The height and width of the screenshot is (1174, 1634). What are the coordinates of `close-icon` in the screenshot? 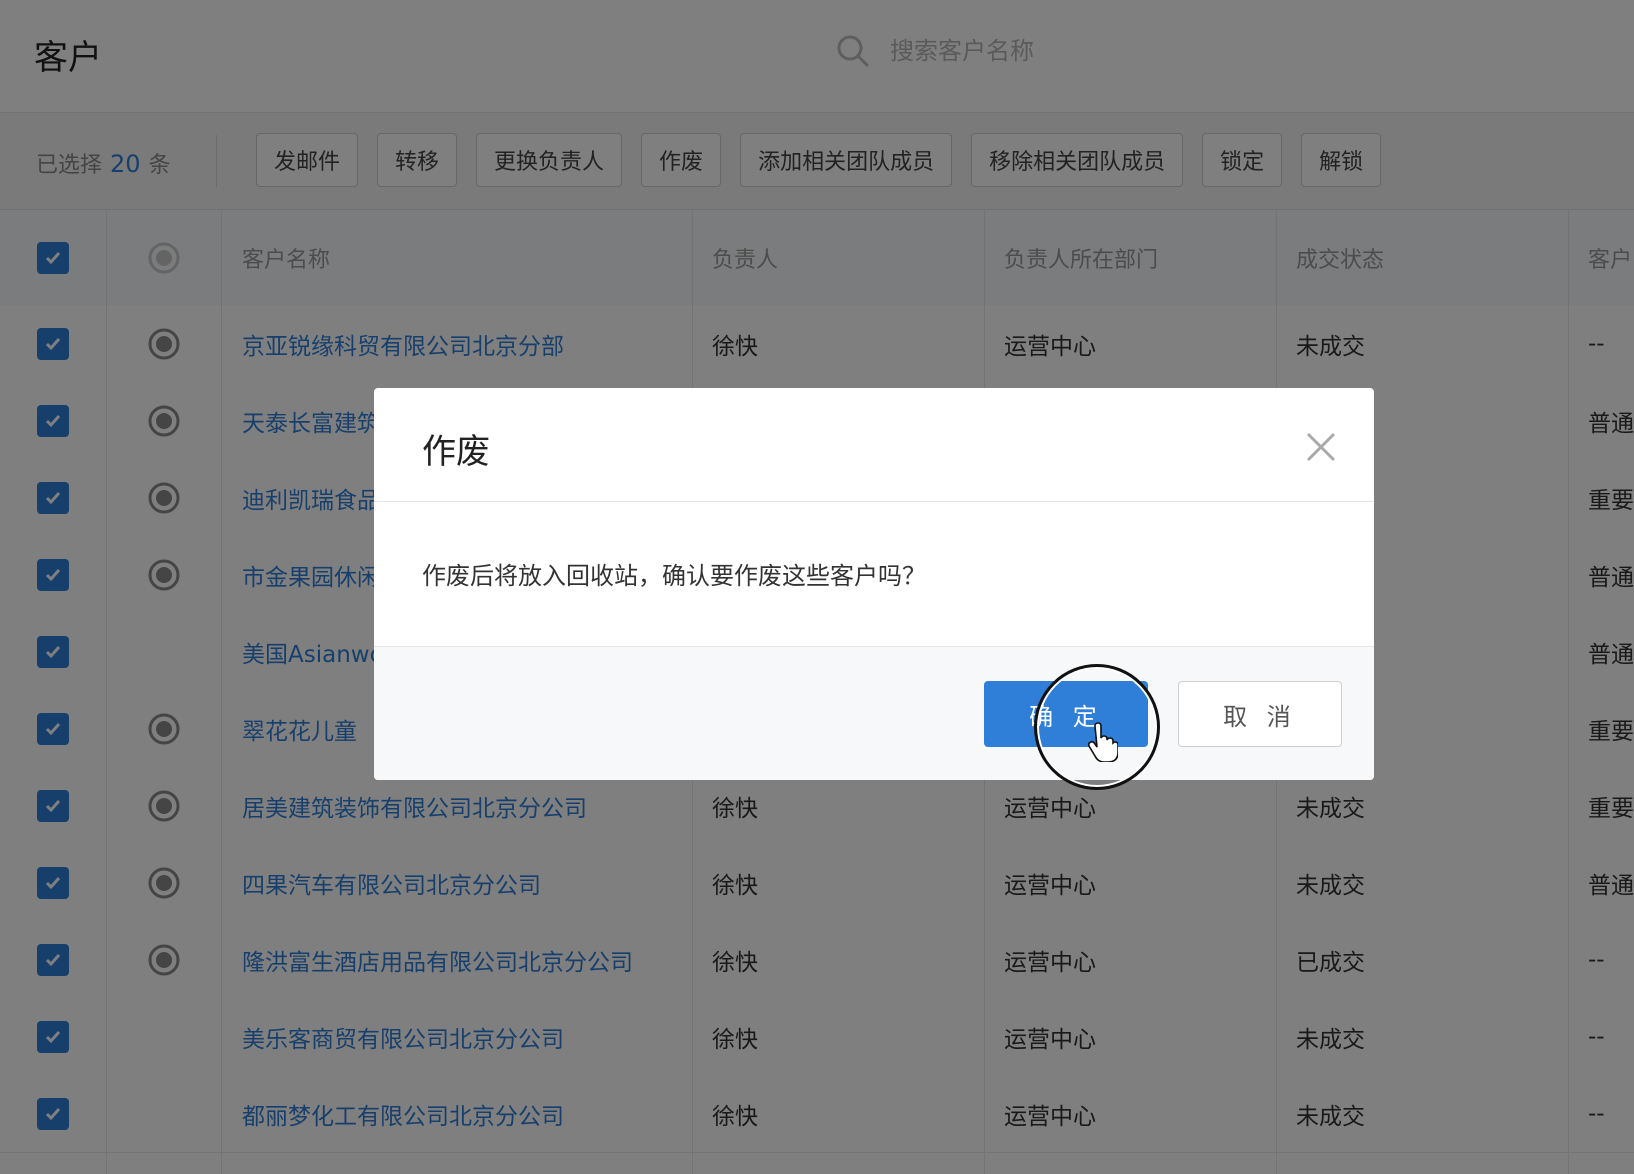 It's located at (1321, 447).